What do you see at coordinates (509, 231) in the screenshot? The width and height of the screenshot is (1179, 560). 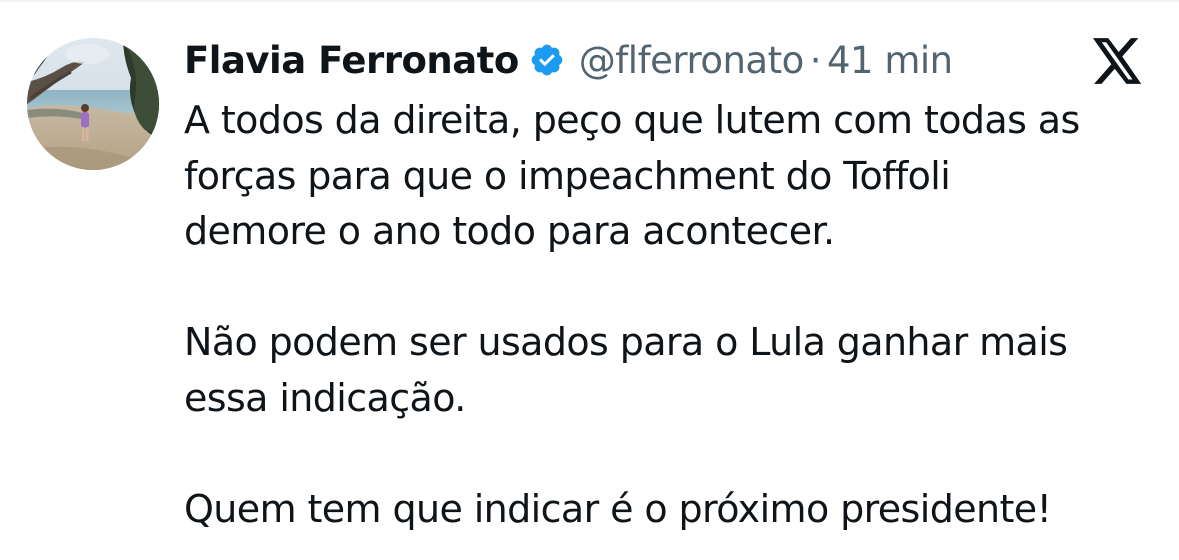 I see `tweet-line: demore o ano todo para acontecer.` at bounding box center [509, 231].